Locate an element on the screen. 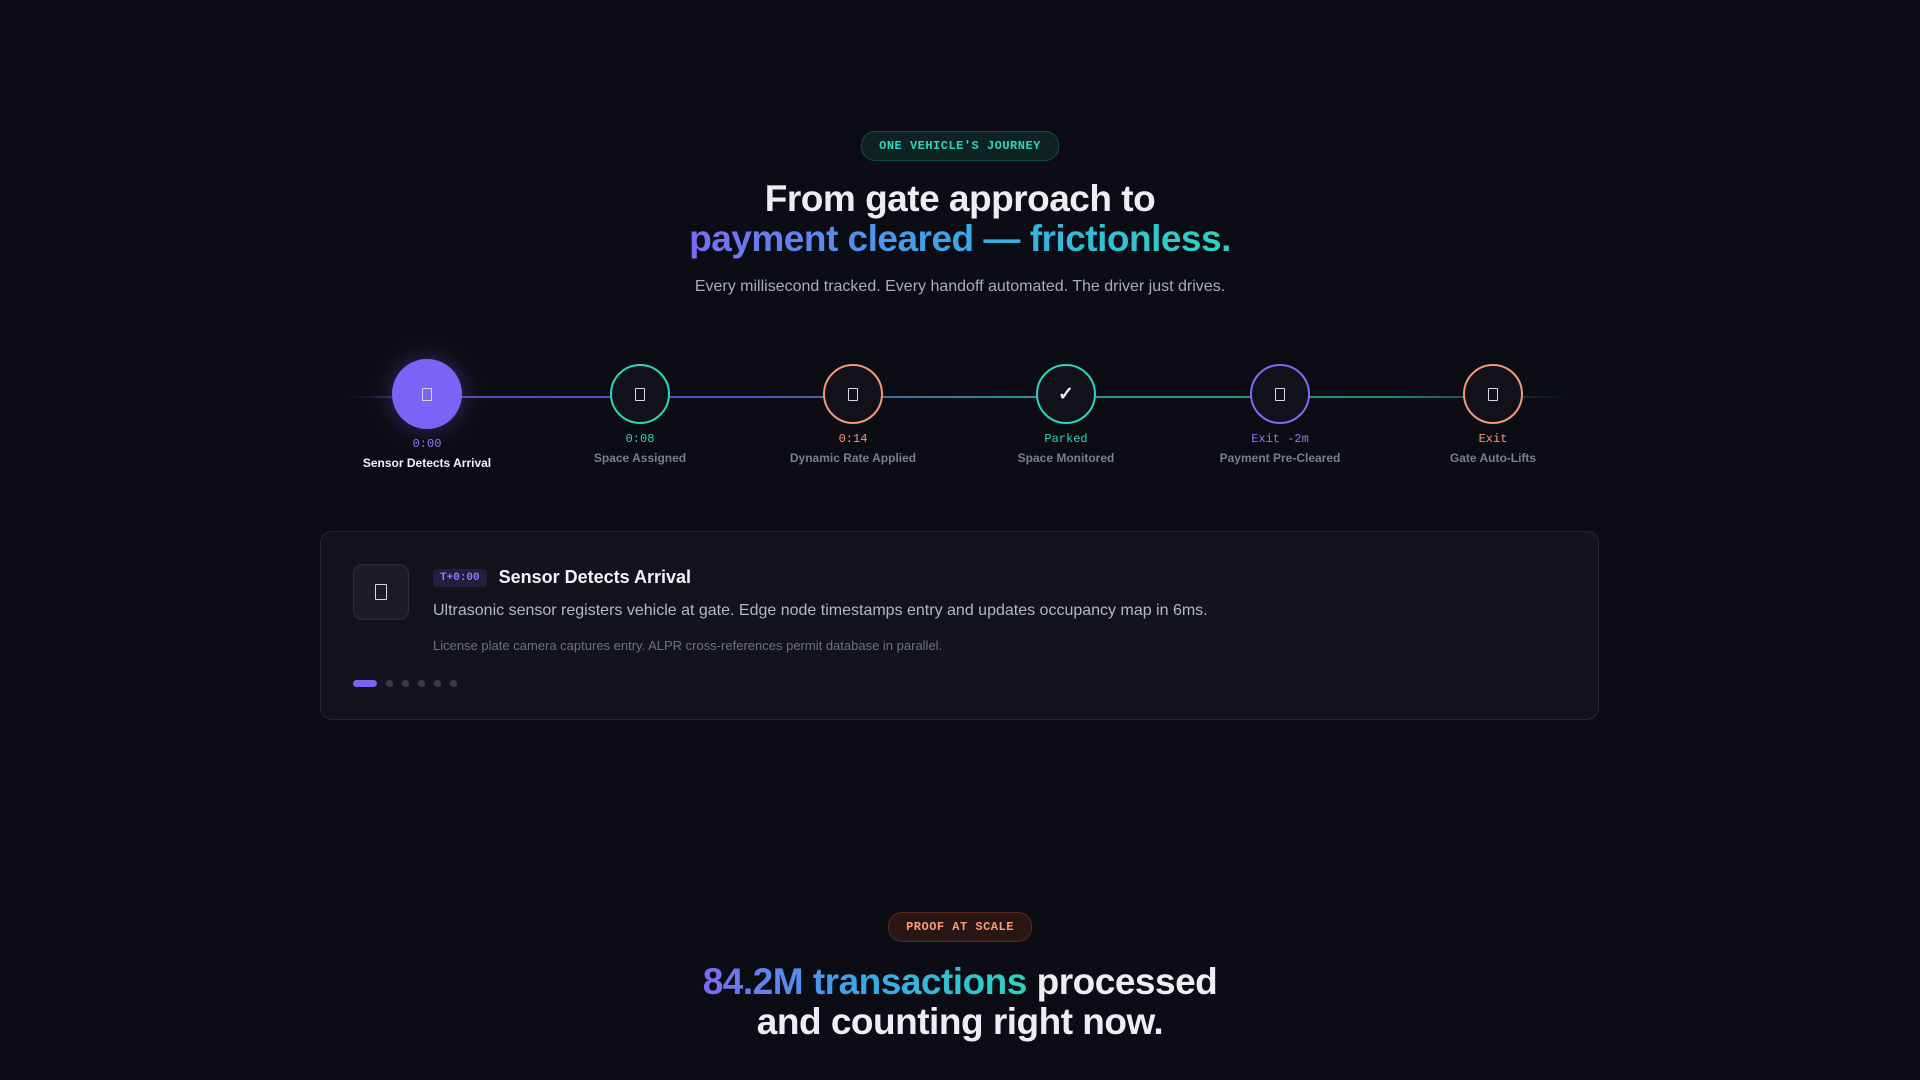 The width and height of the screenshot is (1920, 1080). detail-time-tag: T+0:00 is located at coordinates (460, 577).